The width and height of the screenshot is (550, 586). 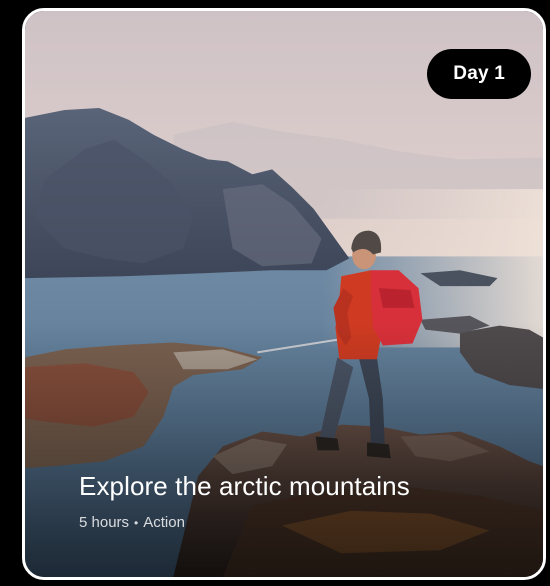 What do you see at coordinates (244, 486) in the screenshot?
I see `card-title: Explore the arctic mountains` at bounding box center [244, 486].